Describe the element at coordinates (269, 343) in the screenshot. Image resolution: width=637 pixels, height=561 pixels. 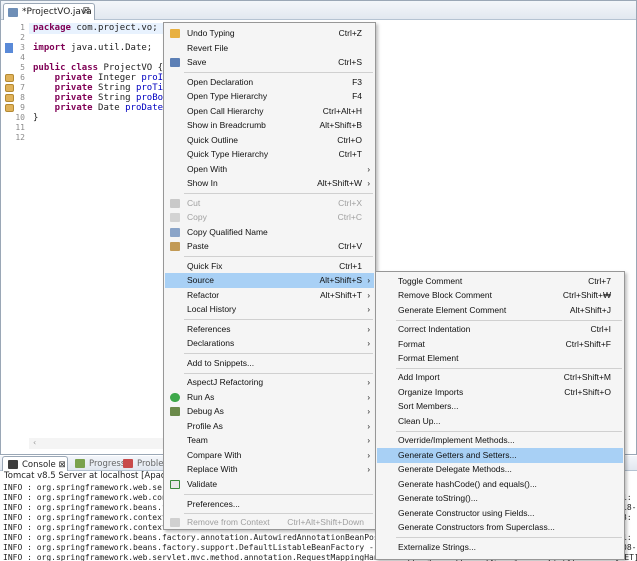
I see `menu-item-declarations: Declarations ›` at that location.